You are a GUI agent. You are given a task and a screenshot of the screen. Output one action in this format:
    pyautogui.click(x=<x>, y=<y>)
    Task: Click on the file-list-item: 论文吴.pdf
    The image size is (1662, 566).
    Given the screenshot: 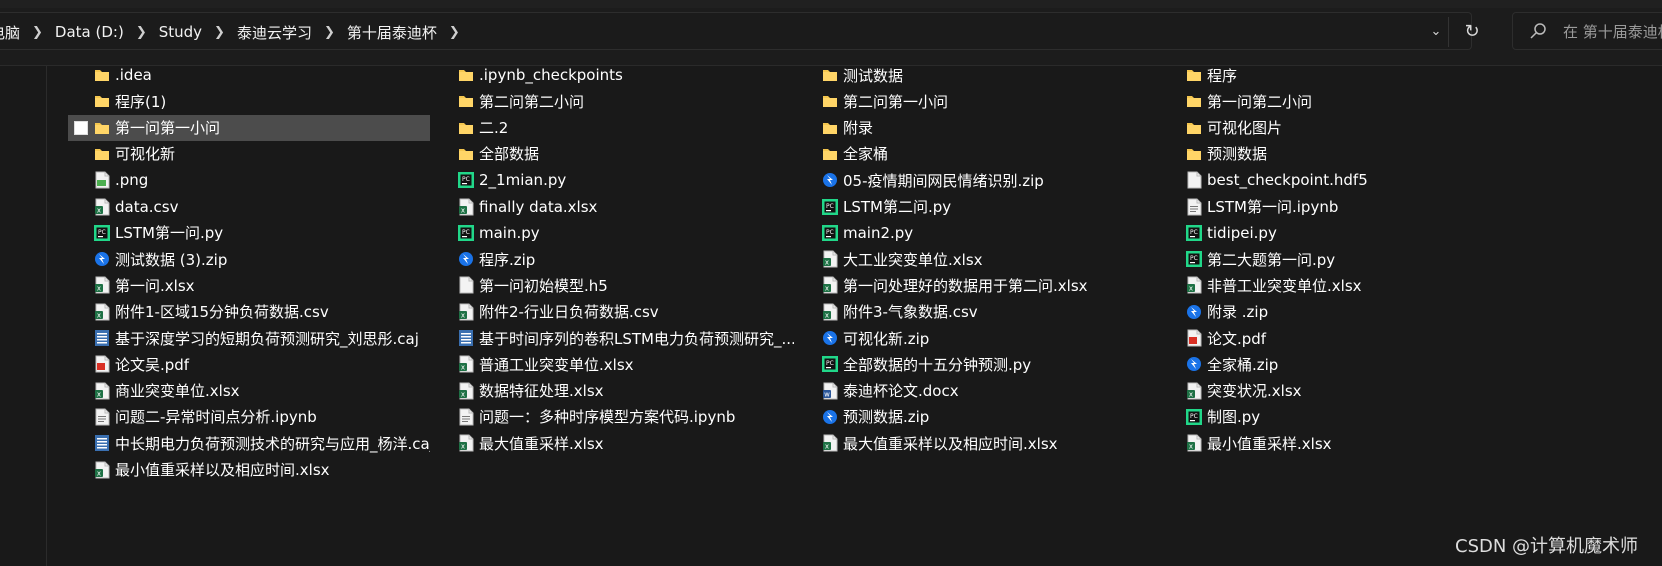 What is the action you would take?
    pyautogui.click(x=249, y=364)
    